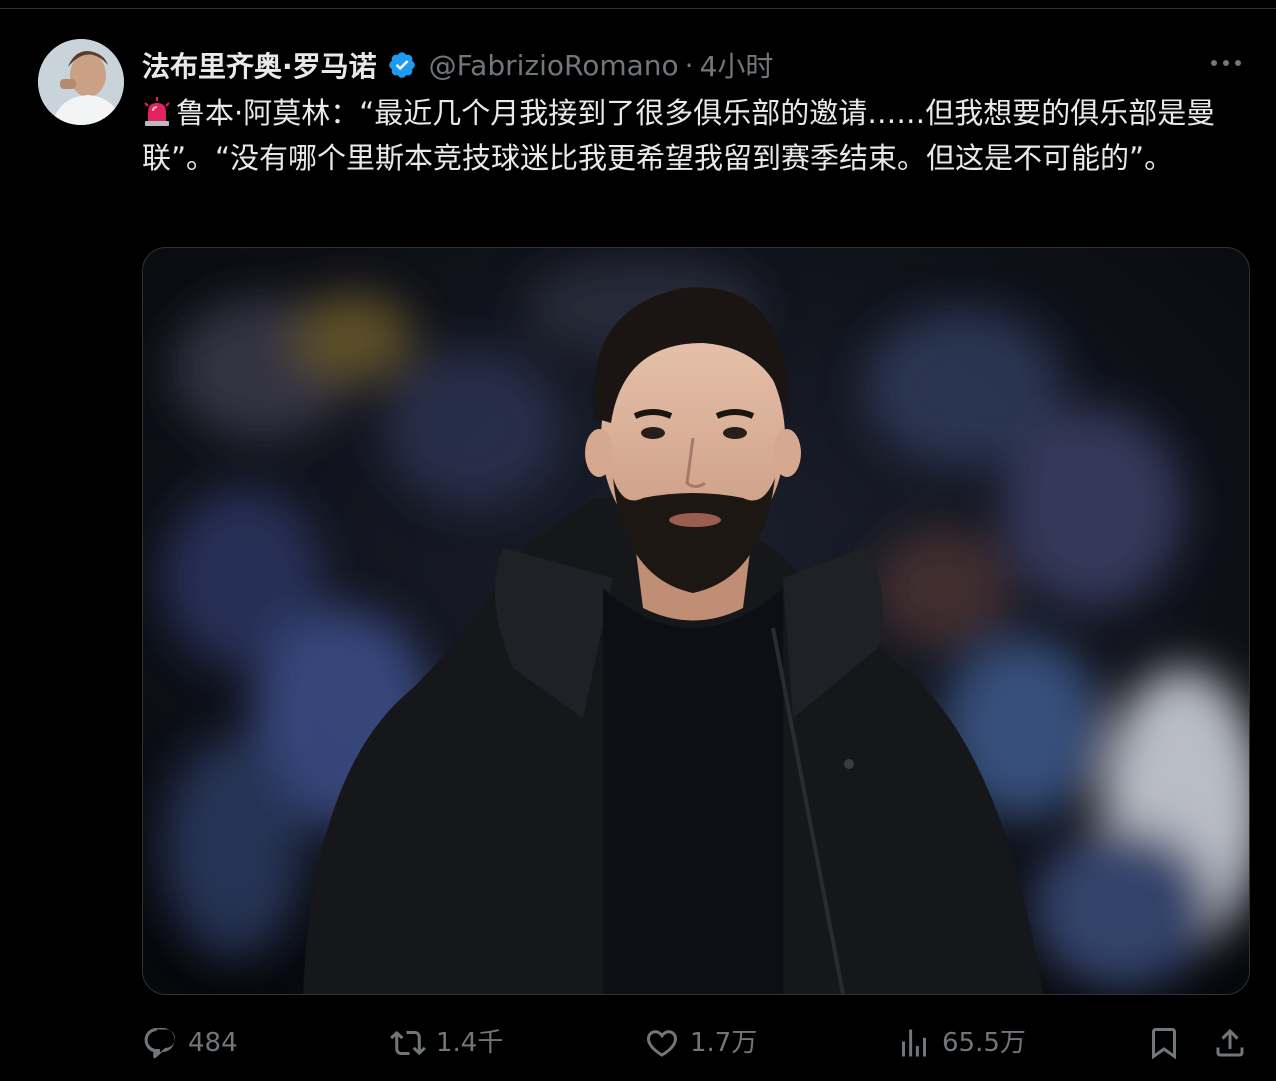 The width and height of the screenshot is (1276, 1081). Describe the element at coordinates (408, 1043) in the screenshot. I see `retweet-icon` at that location.